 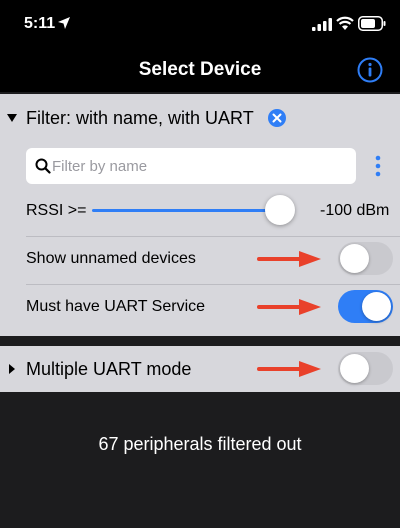 What do you see at coordinates (355, 210) in the screenshot?
I see `rssi-value: -100 dBm` at bounding box center [355, 210].